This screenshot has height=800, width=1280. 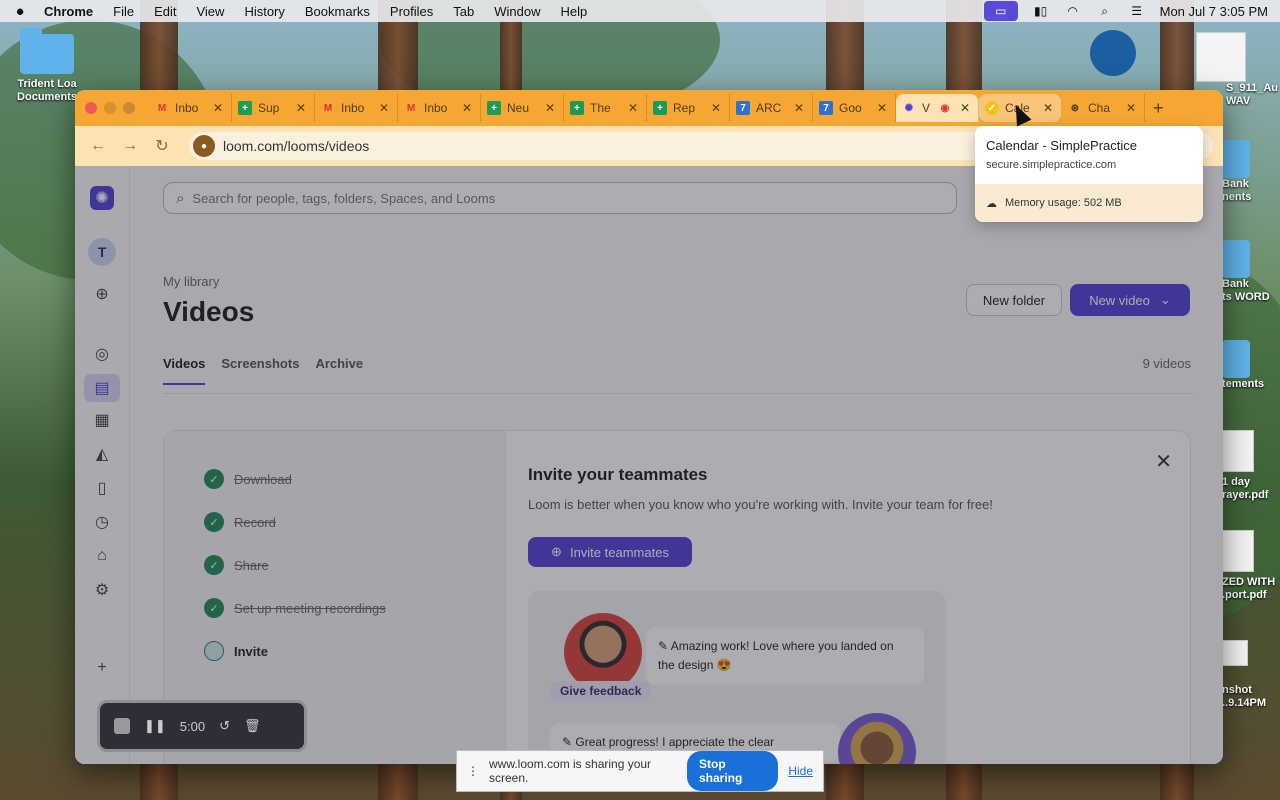 What do you see at coordinates (102, 388) in the screenshot?
I see `library-icon: ▤` at bounding box center [102, 388].